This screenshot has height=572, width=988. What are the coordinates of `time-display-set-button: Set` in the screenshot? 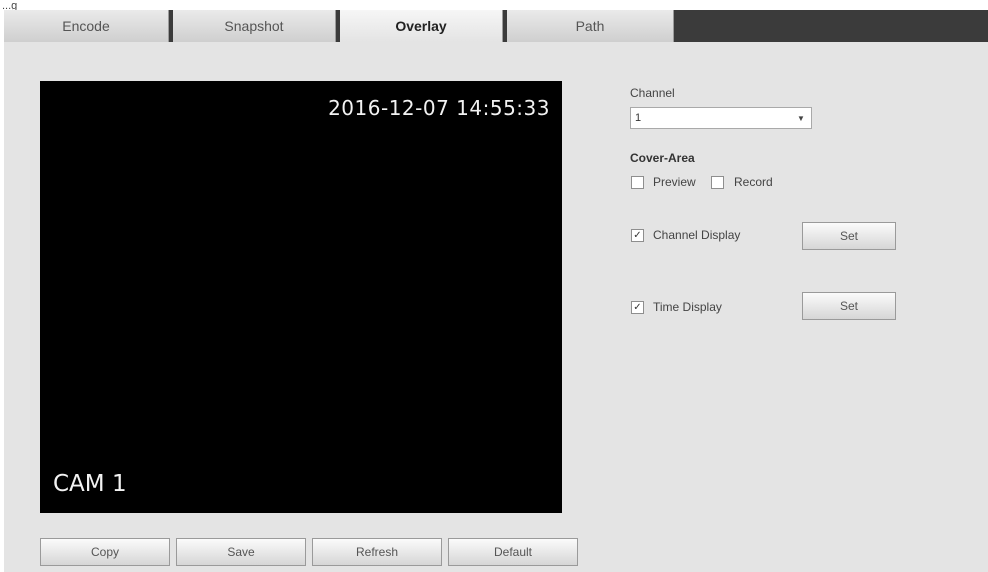 It's located at (849, 306).